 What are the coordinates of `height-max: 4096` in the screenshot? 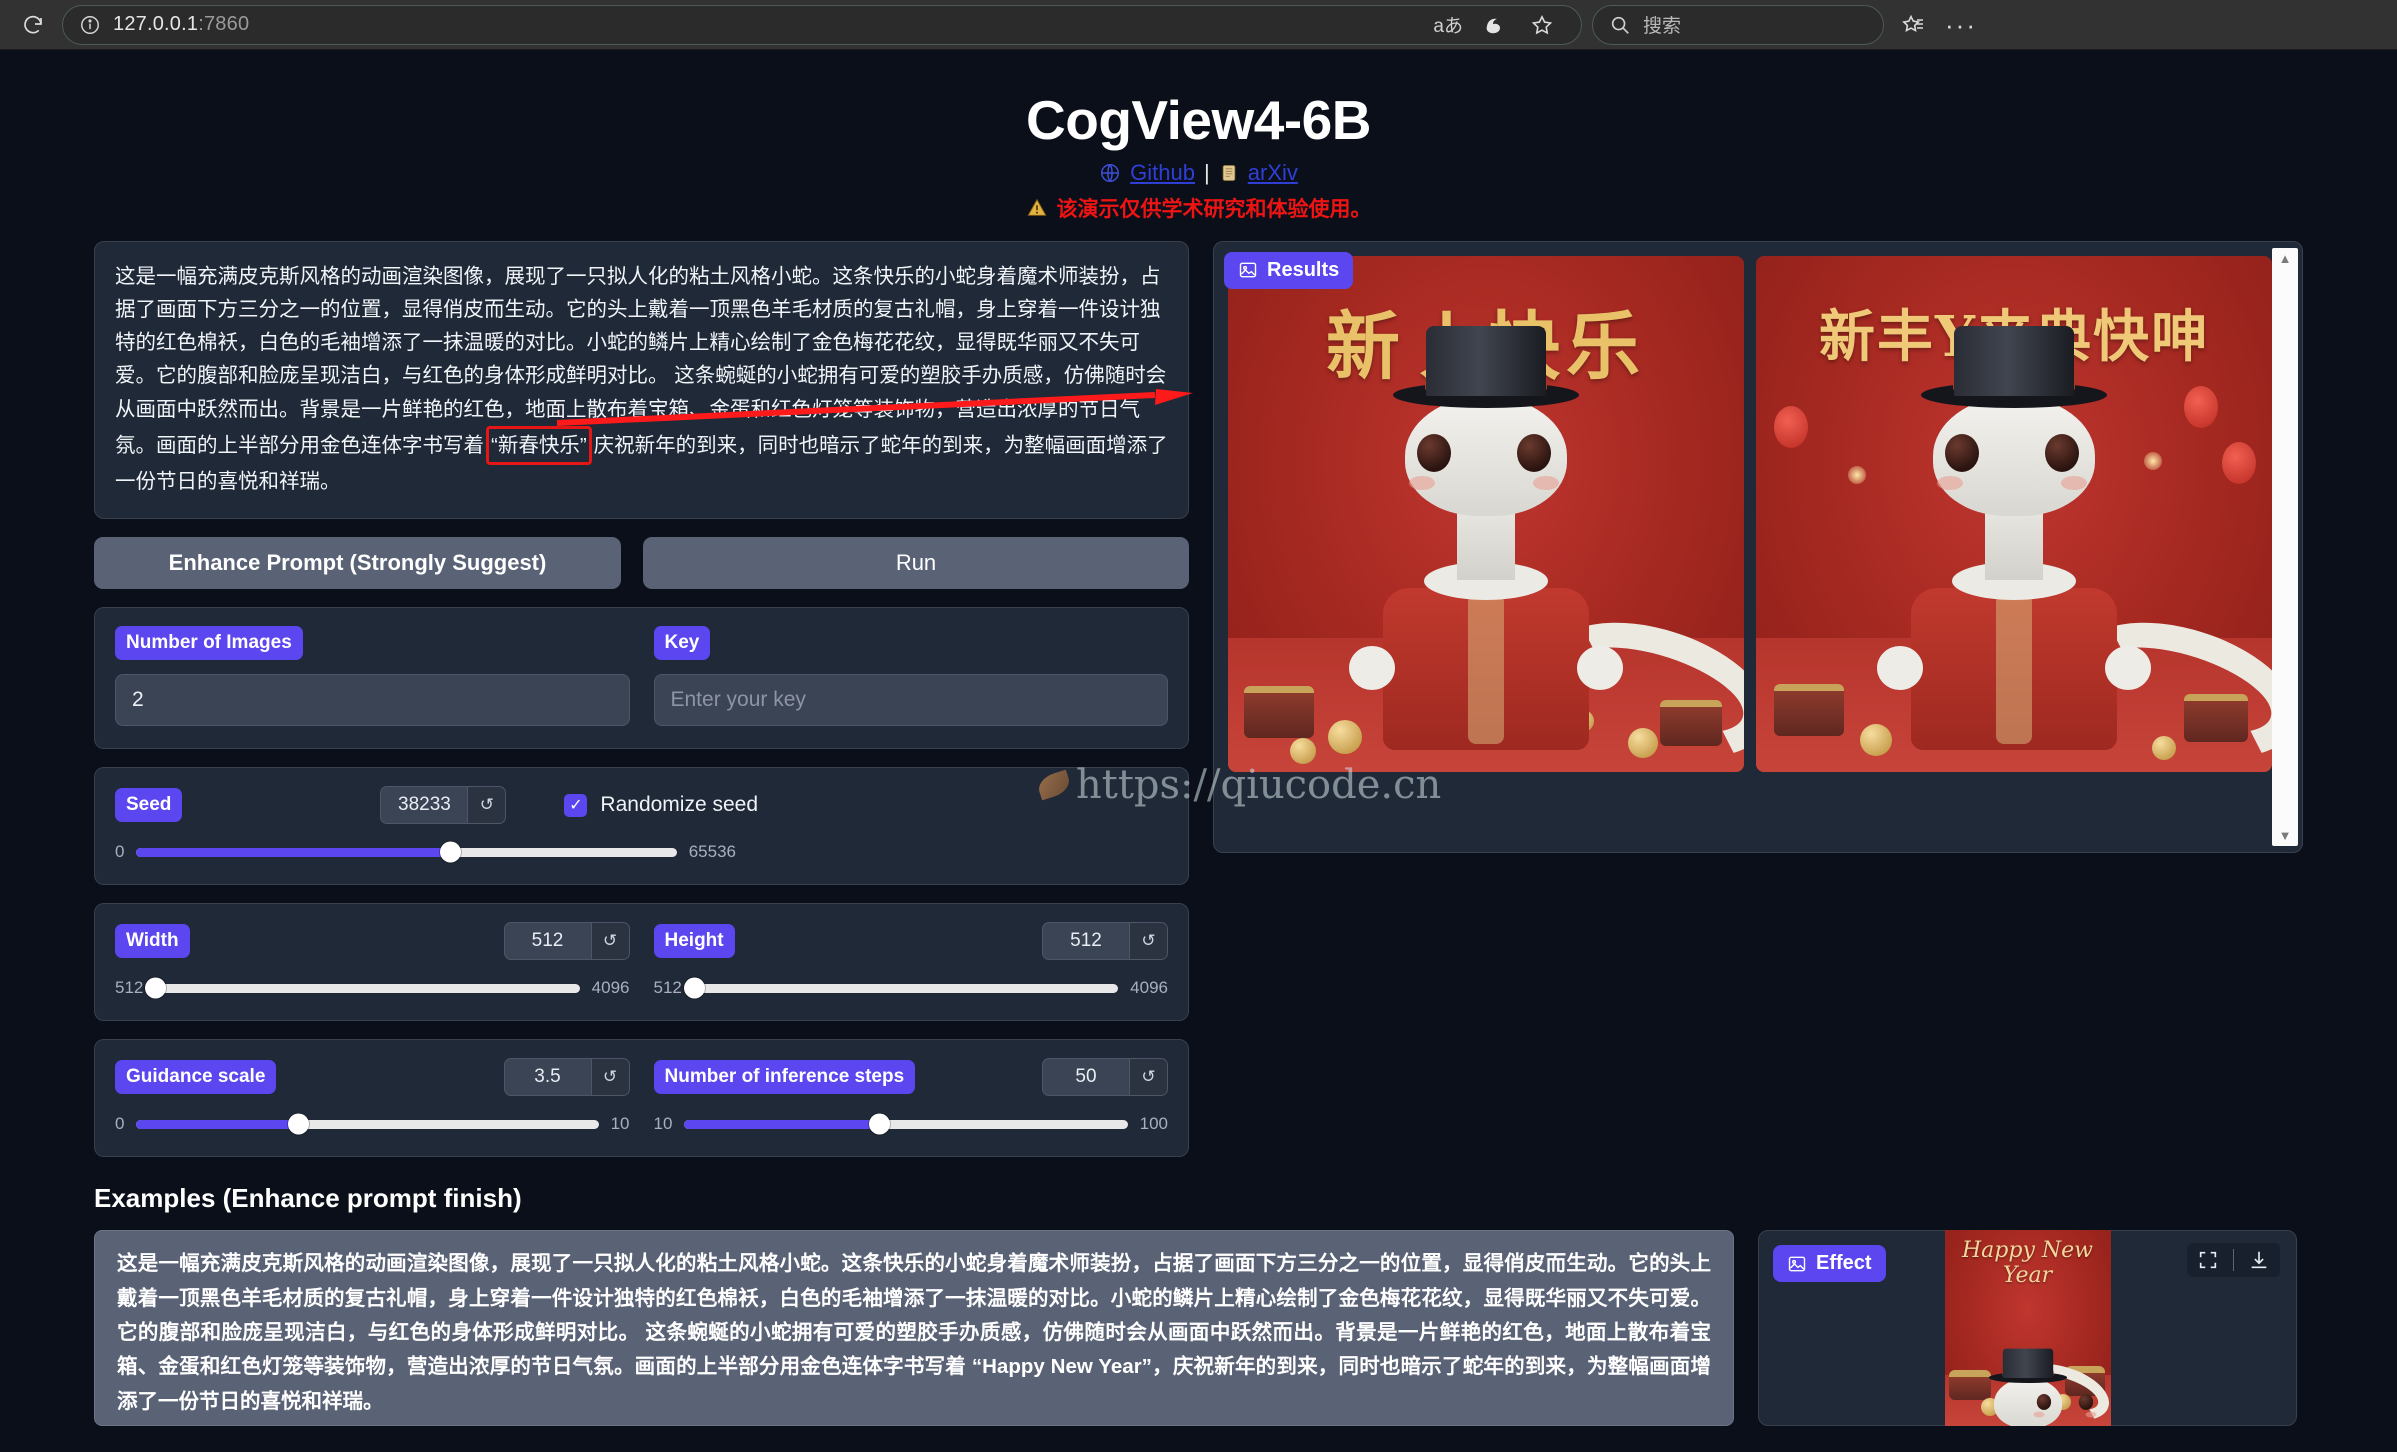 It's located at (1149, 988).